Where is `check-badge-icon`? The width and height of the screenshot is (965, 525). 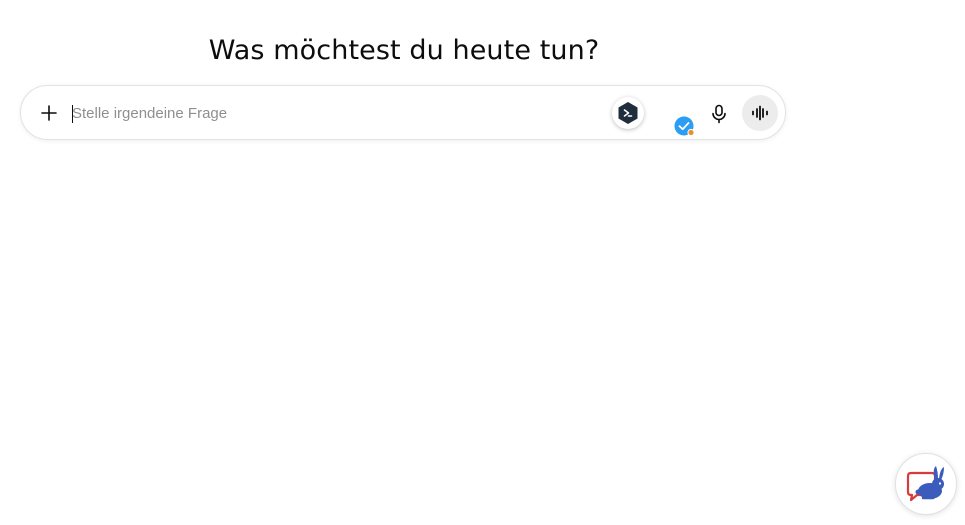 check-badge-icon is located at coordinates (684, 126).